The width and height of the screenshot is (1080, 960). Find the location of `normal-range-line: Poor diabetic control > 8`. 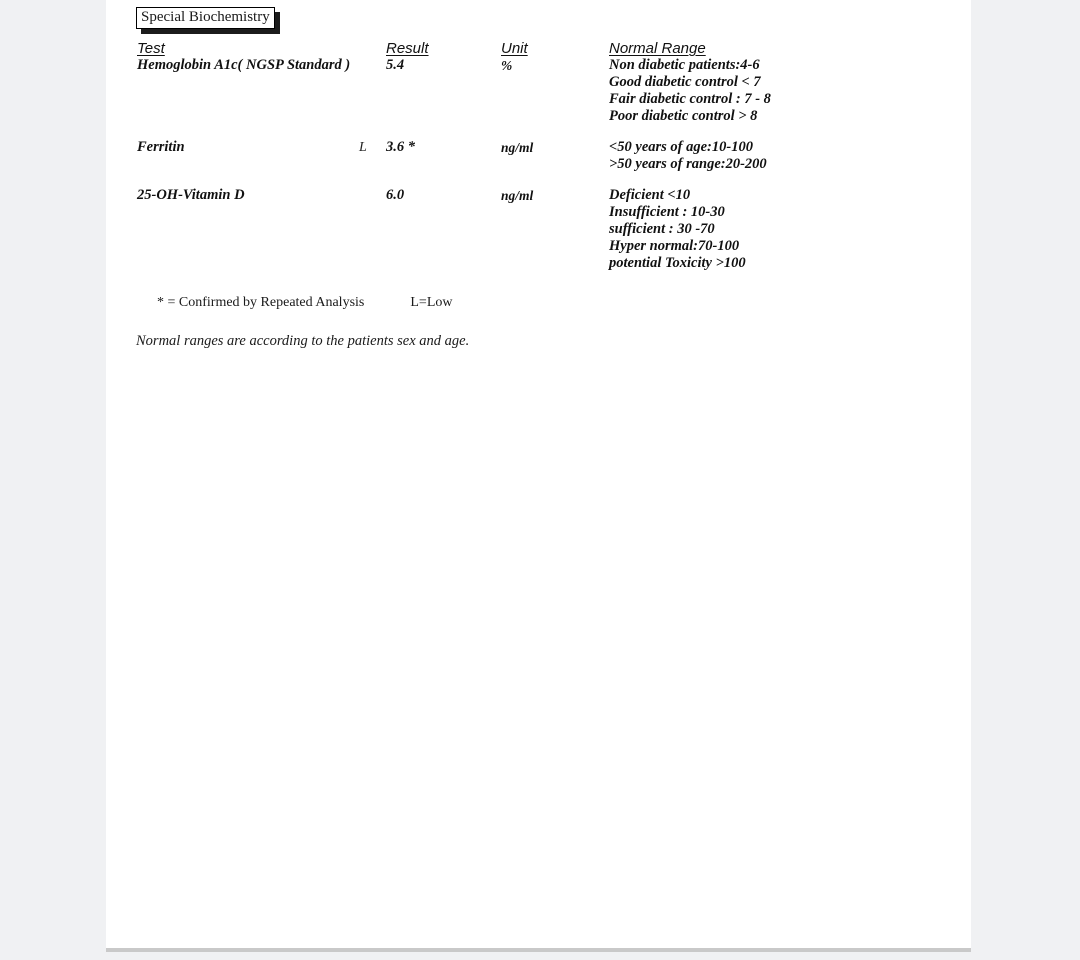

normal-range-line: Poor diabetic control > 8 is located at coordinates (683, 116).